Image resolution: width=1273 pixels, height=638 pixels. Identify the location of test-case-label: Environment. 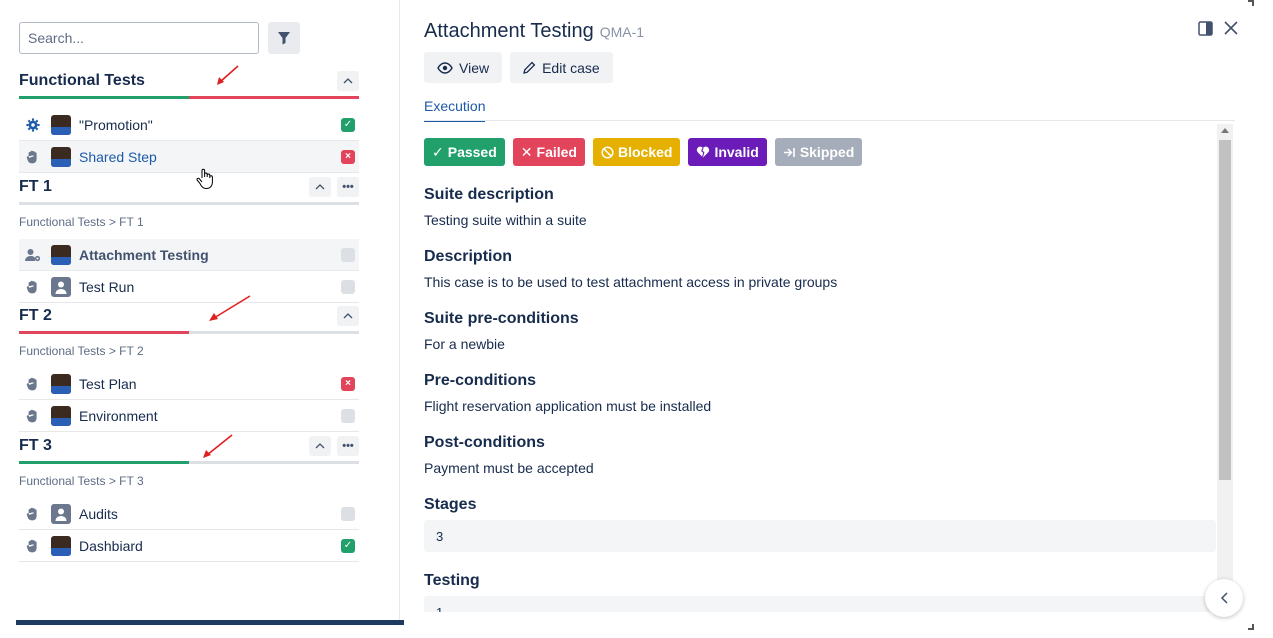
(118, 415).